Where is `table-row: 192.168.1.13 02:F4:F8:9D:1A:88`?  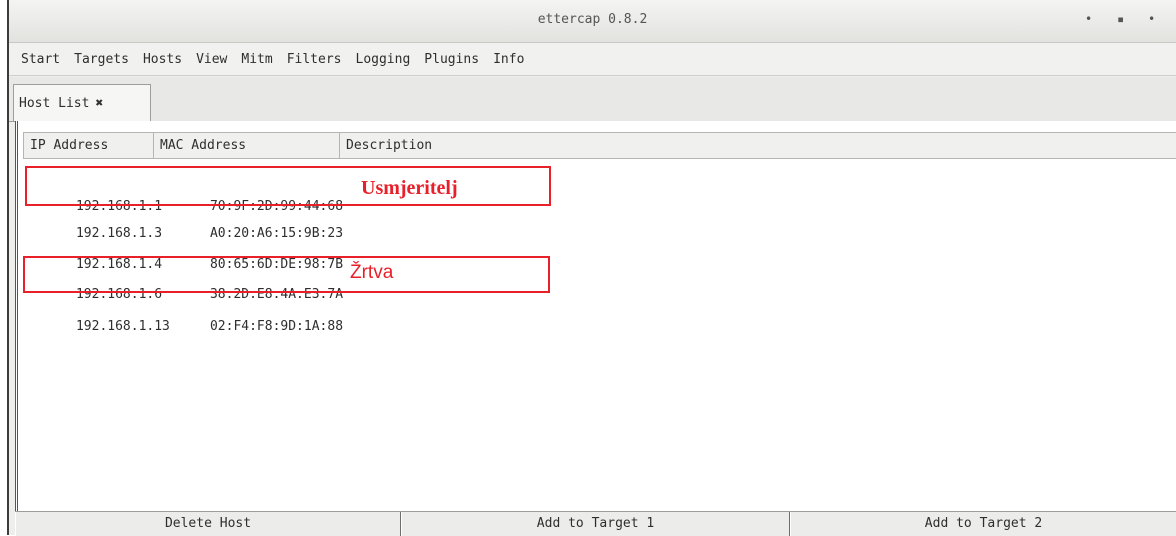
table-row: 192.168.1.13 02:F4:F8:9D:1A:88 is located at coordinates (186, 312).